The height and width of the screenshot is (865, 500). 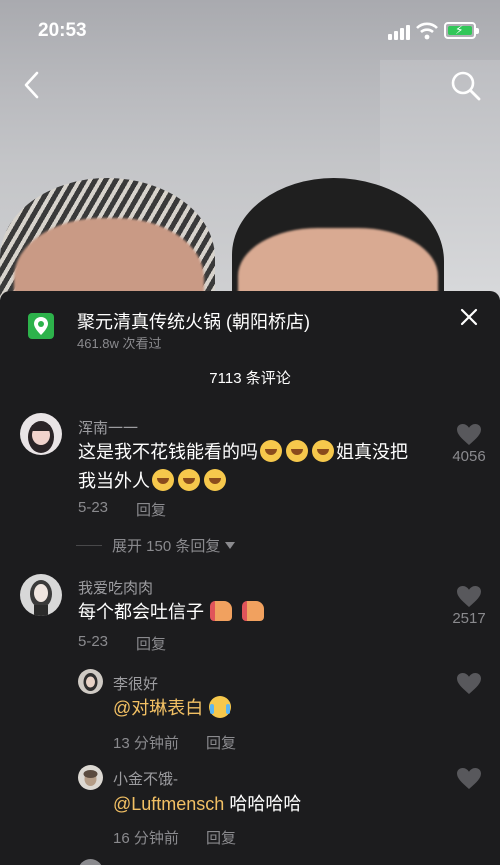 I want to click on reply-time: 13 分钟前, so click(x=146, y=743).